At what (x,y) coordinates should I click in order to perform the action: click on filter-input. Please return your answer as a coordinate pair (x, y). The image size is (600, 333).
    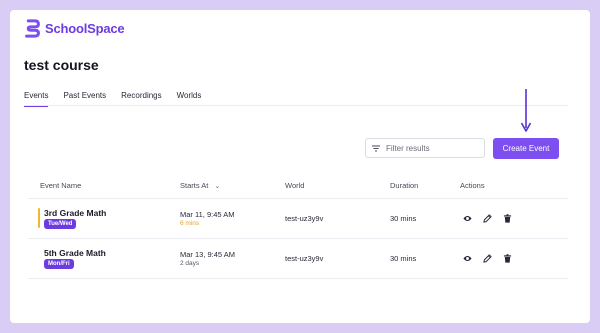
    Looking at the image, I should click on (431, 148).